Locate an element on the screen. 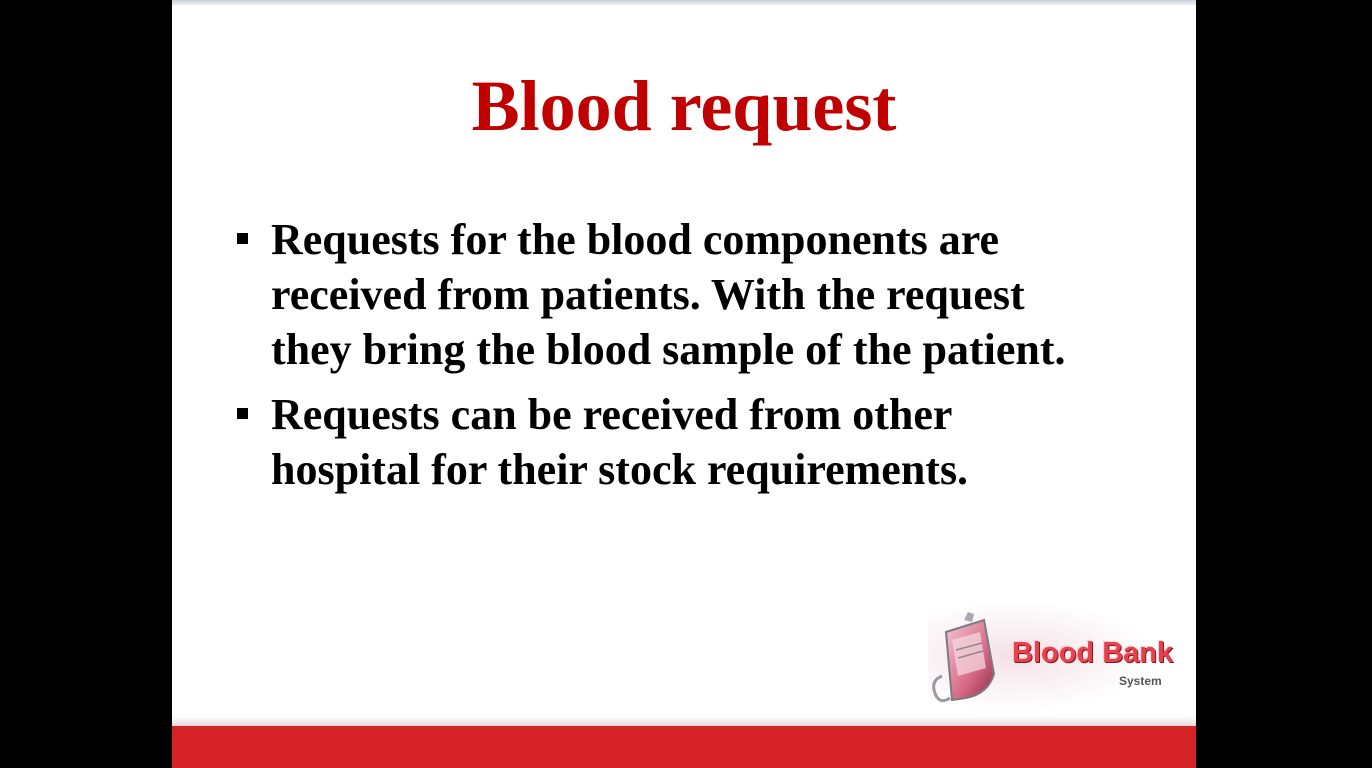  blood-bag-icon is located at coordinates (964, 657).